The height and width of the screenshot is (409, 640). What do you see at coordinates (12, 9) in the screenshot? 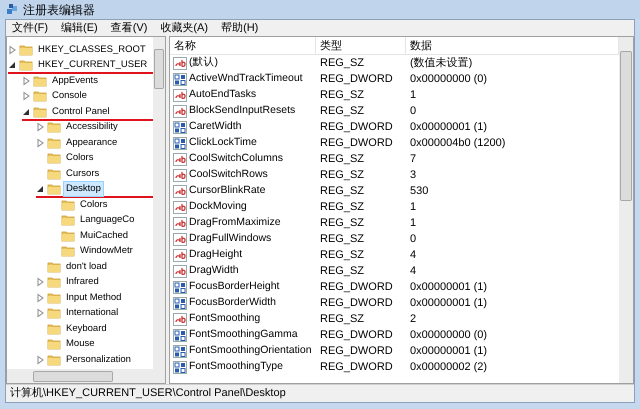
I see `registry-cubes-icon` at bounding box center [12, 9].